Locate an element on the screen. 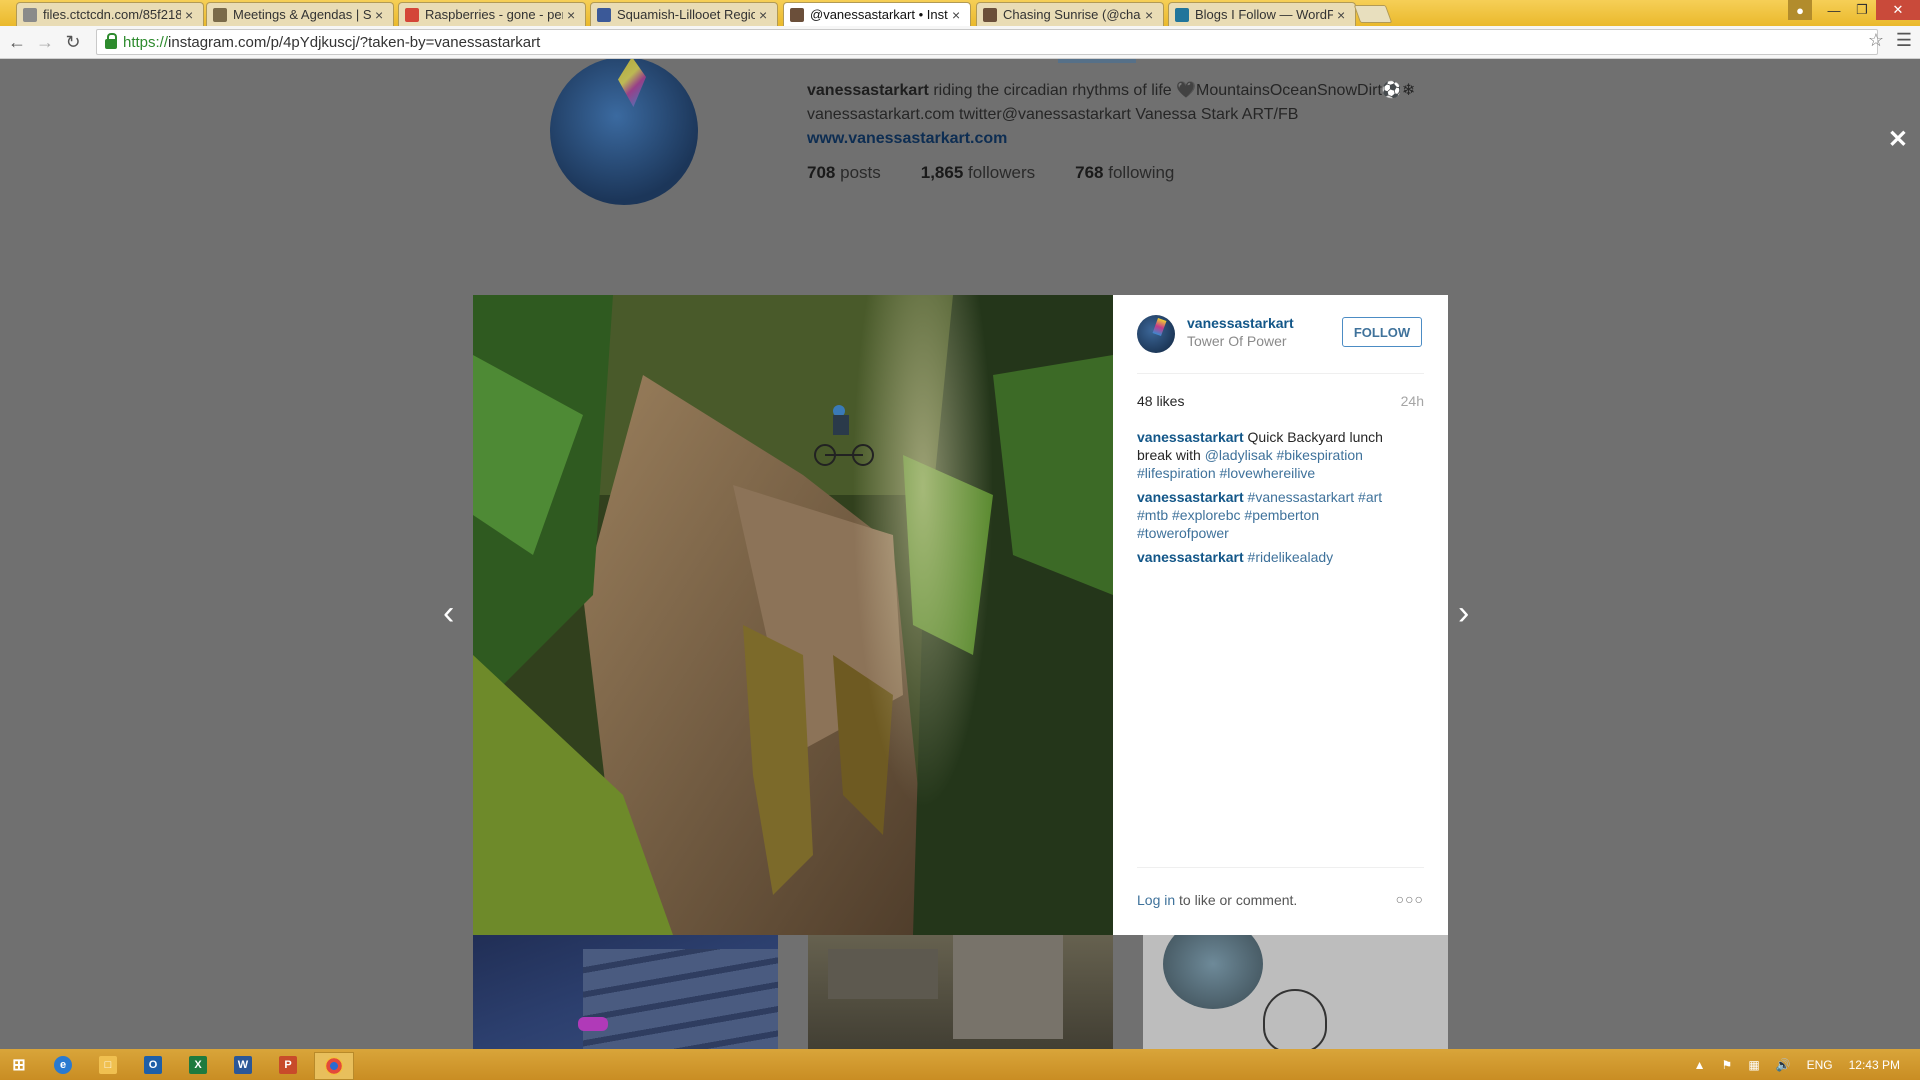 The image size is (1920, 1080). back-icon: ← is located at coordinates (17, 42).